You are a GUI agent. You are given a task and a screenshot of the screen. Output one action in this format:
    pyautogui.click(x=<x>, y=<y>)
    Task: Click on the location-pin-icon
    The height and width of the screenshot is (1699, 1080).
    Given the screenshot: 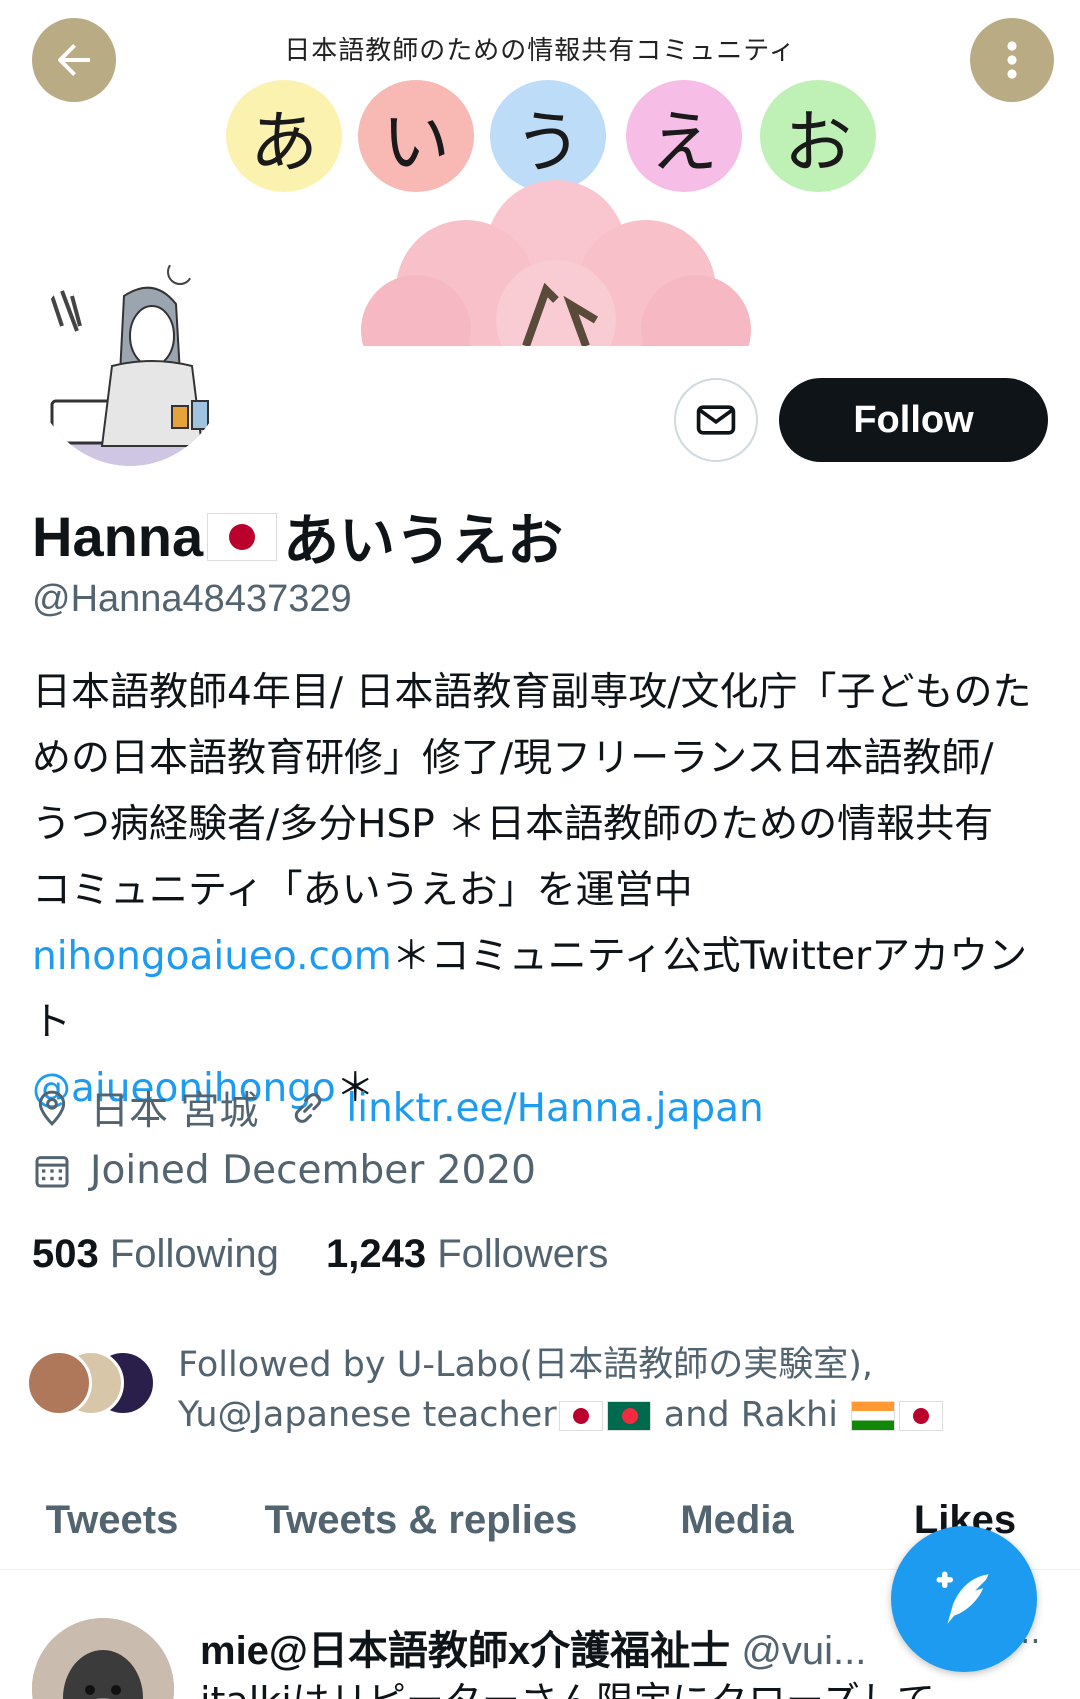 What is the action you would take?
    pyautogui.click(x=52, y=1108)
    